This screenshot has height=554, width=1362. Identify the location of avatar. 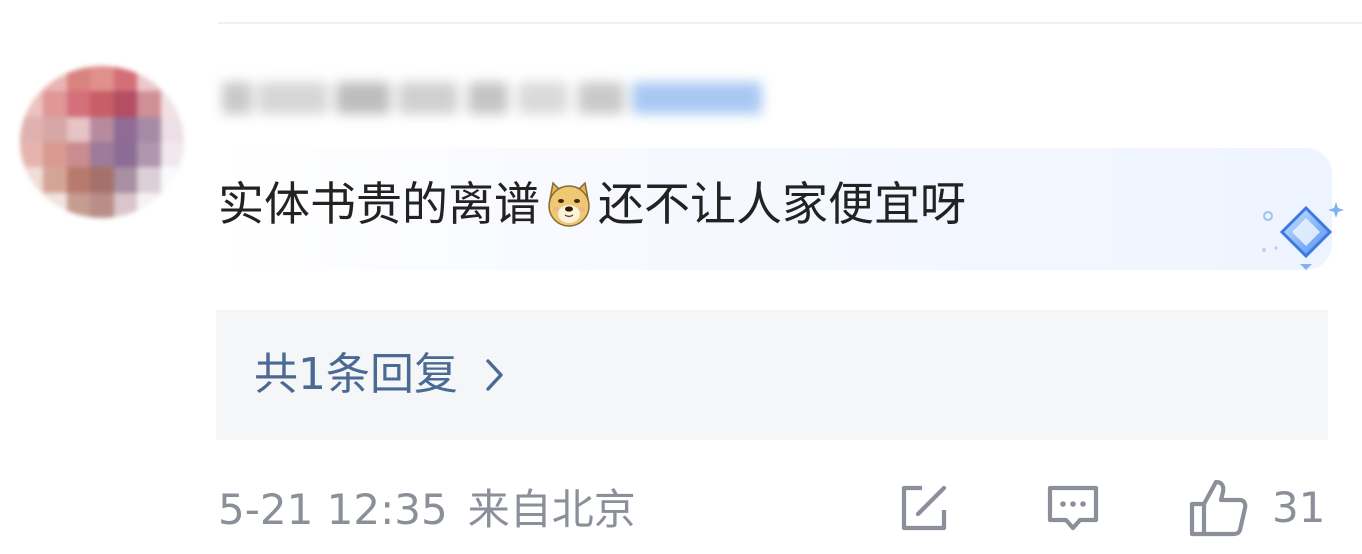
(102, 142).